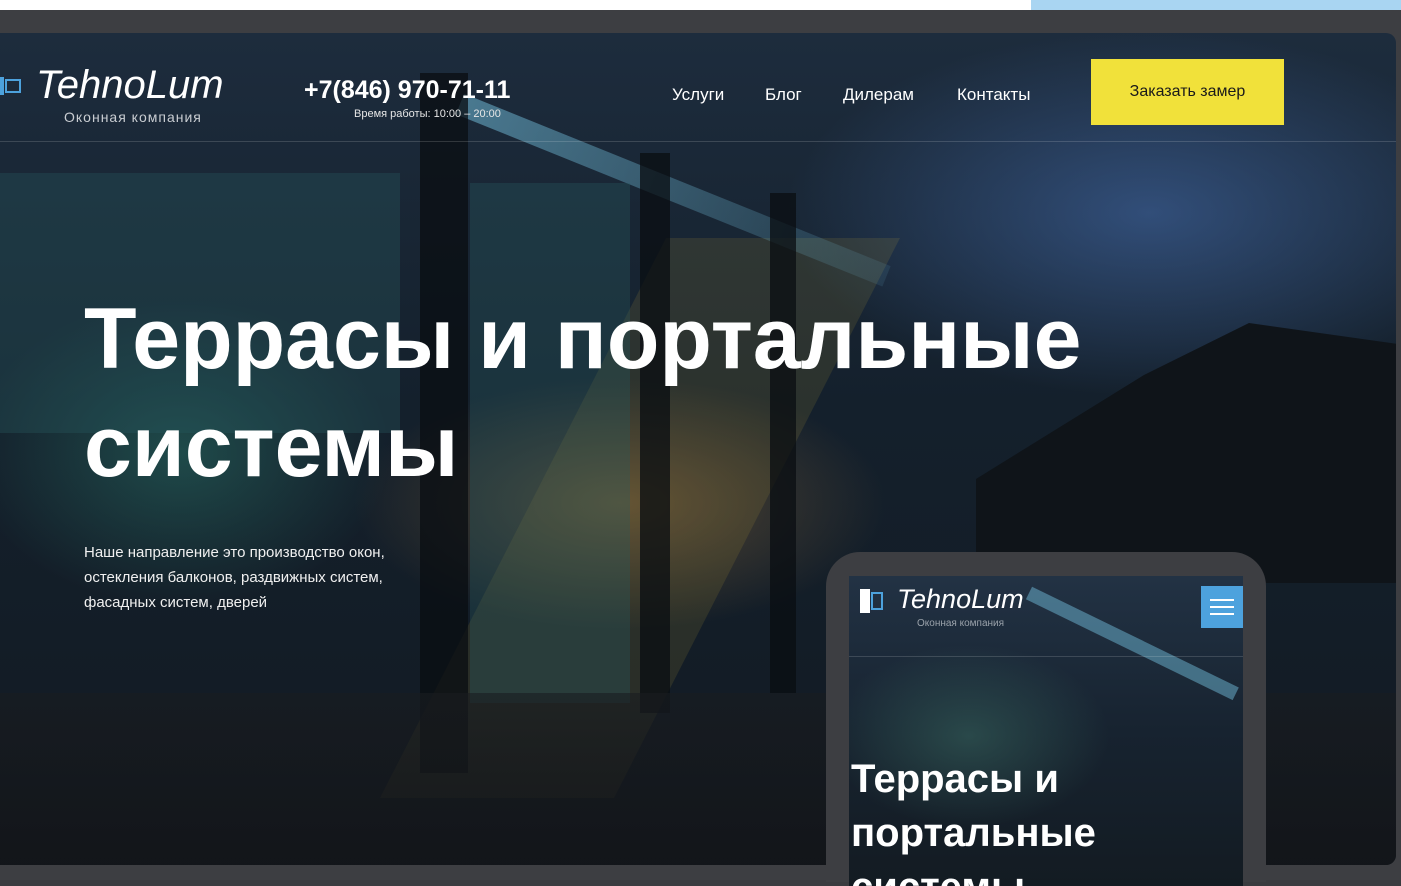 Image resolution: width=1401 pixels, height=886 pixels. I want to click on mobile-logo-subtitle: Оконная компания, so click(961, 623).